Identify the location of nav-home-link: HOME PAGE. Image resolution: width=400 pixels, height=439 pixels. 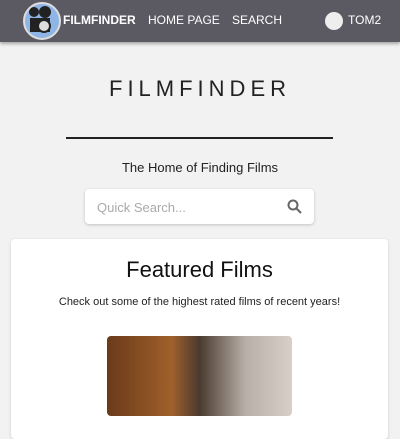
(184, 20).